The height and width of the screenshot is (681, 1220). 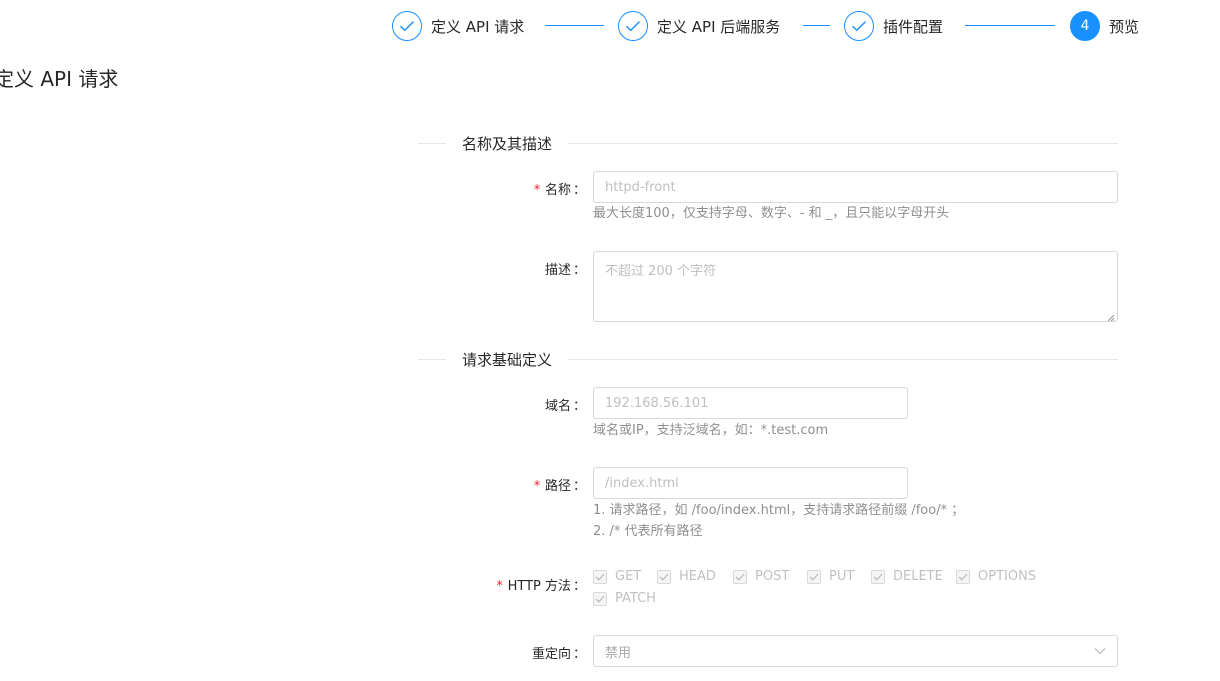 What do you see at coordinates (558, 654) in the screenshot?
I see `redirect-label: 重定向：` at bounding box center [558, 654].